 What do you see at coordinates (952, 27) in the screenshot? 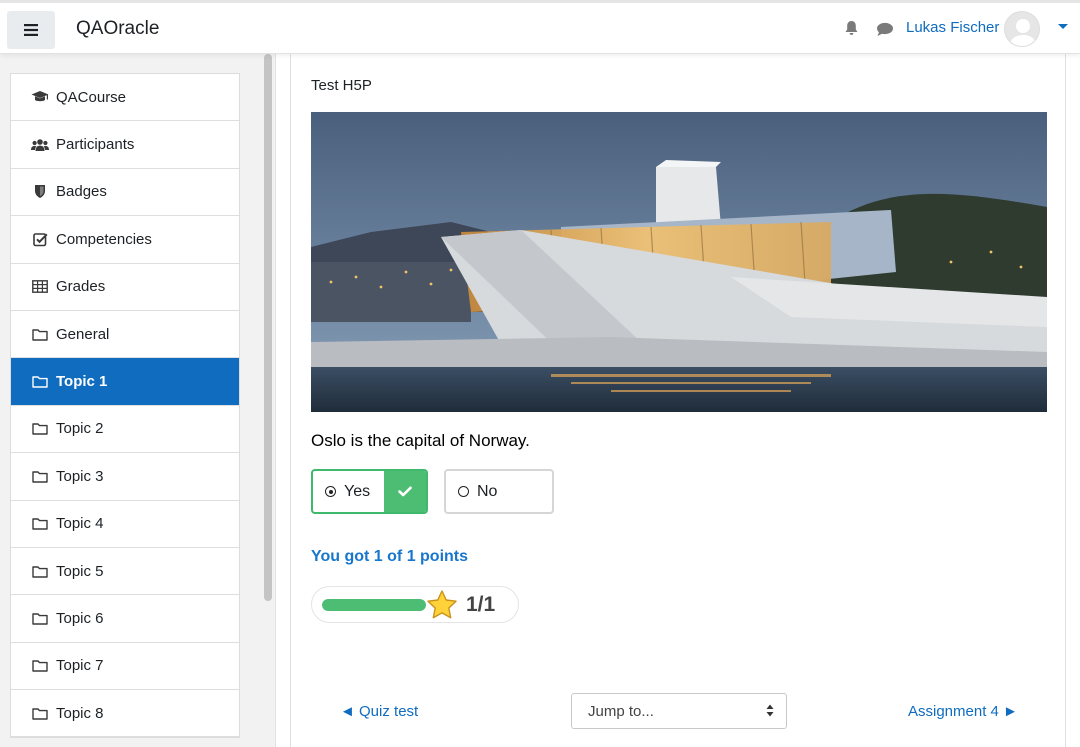
I see `user-menu-name: Lukas Fischer` at bounding box center [952, 27].